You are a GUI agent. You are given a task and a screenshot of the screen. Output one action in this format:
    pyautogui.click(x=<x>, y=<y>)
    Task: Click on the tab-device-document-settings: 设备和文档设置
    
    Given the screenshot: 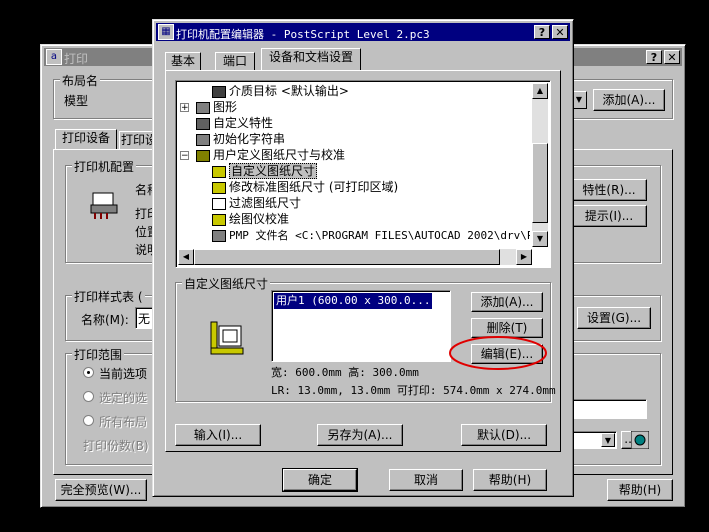 What is the action you would take?
    pyautogui.click(x=311, y=59)
    